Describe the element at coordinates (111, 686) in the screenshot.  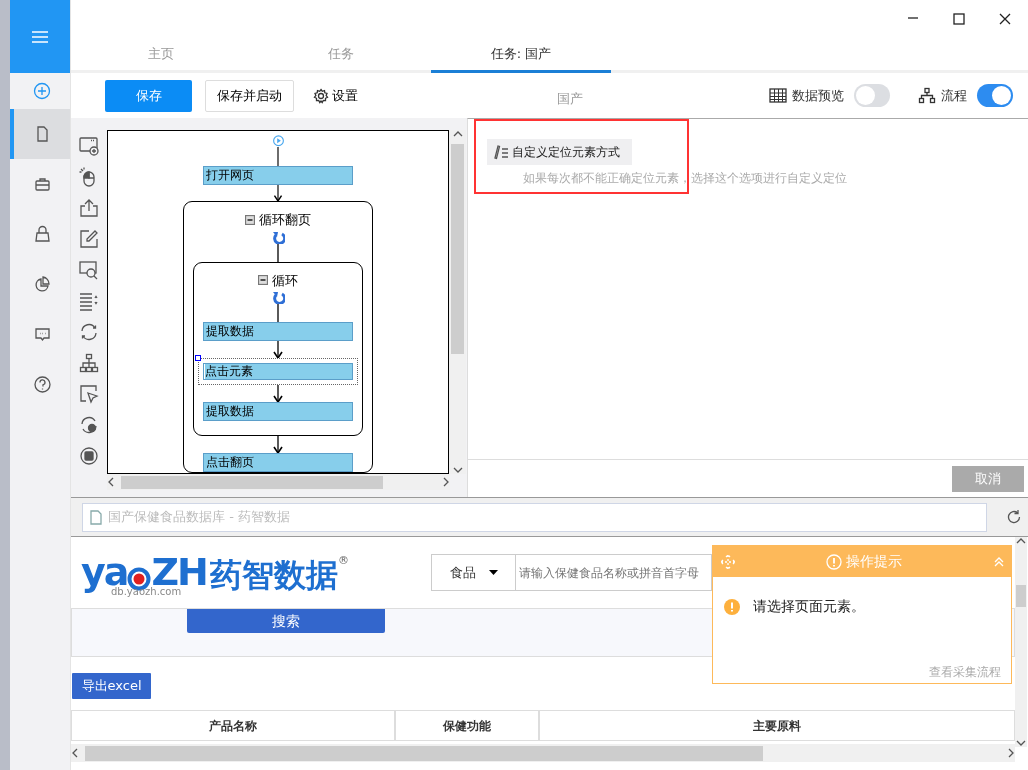
I see `export-button: 导出excel` at that location.